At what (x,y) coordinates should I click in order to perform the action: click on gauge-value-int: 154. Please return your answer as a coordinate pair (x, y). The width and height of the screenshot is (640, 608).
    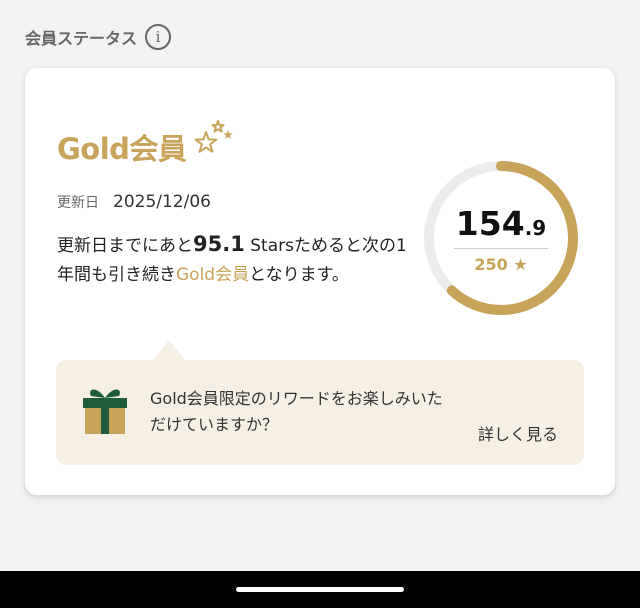
    Looking at the image, I should click on (490, 223).